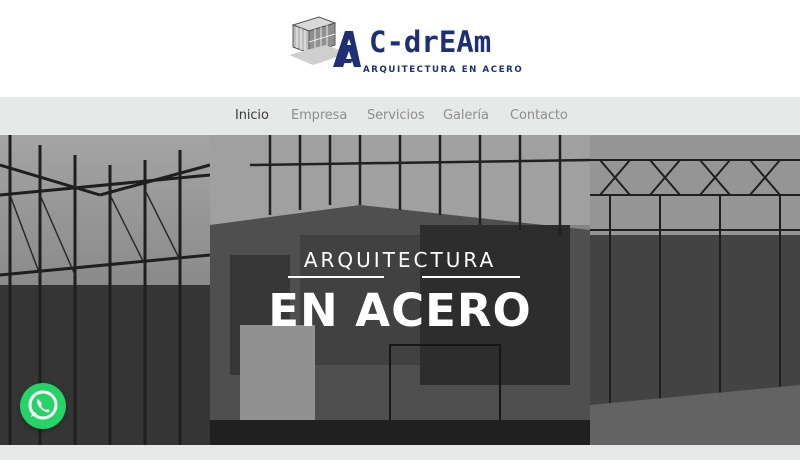 This screenshot has width=800, height=460. I want to click on whatsapp-icon, so click(43, 405).